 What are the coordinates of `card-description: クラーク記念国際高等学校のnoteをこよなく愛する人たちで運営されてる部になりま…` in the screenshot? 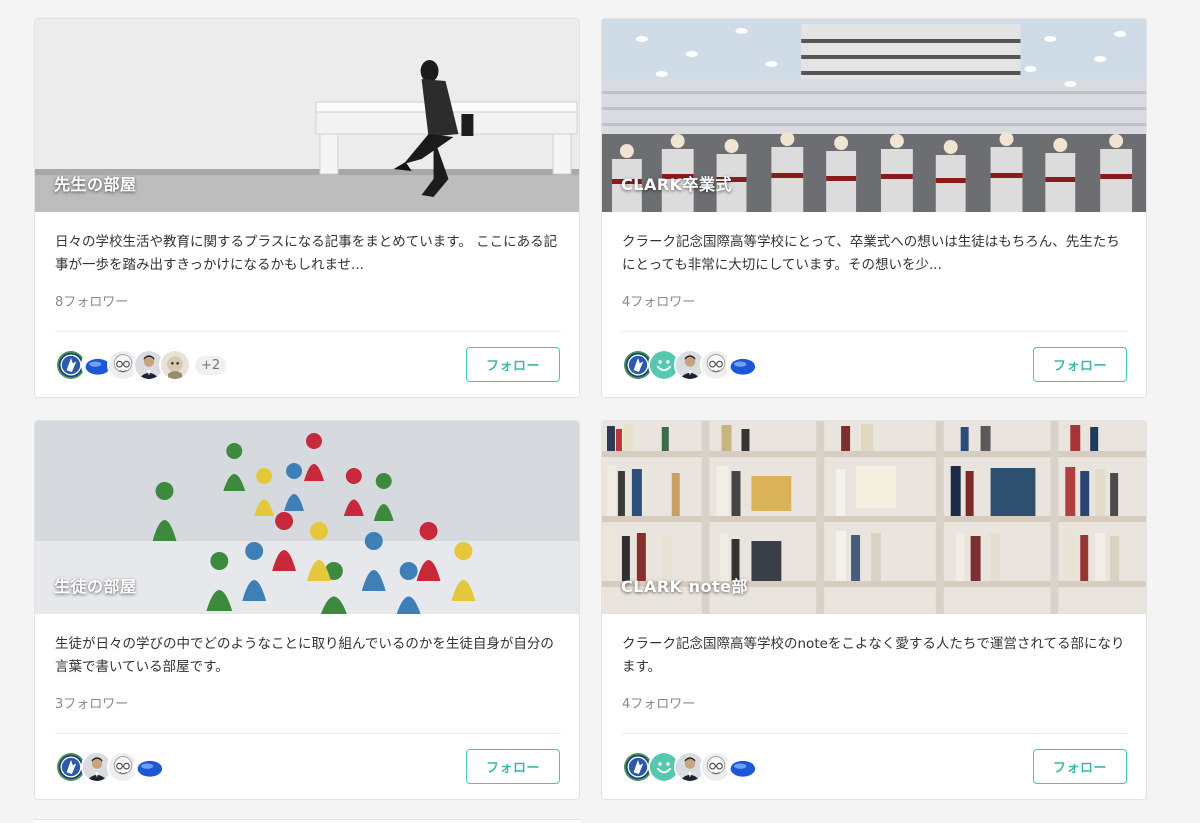 It's located at (873, 655).